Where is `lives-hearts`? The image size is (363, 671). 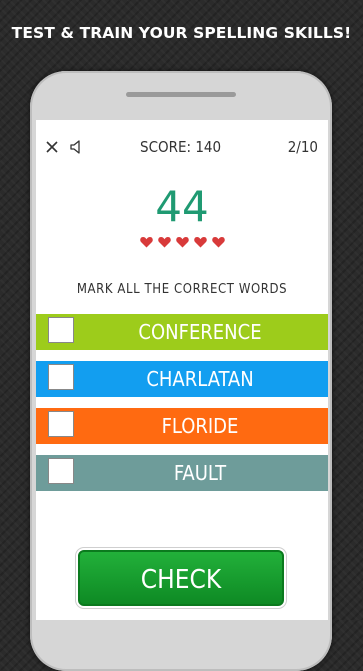
lives-hearts is located at coordinates (182, 242).